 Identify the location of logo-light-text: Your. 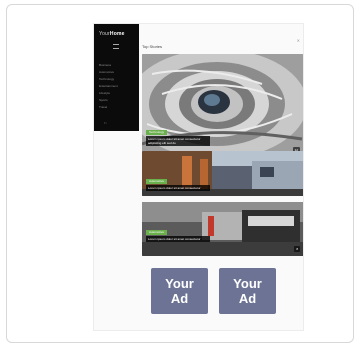
(104, 34).